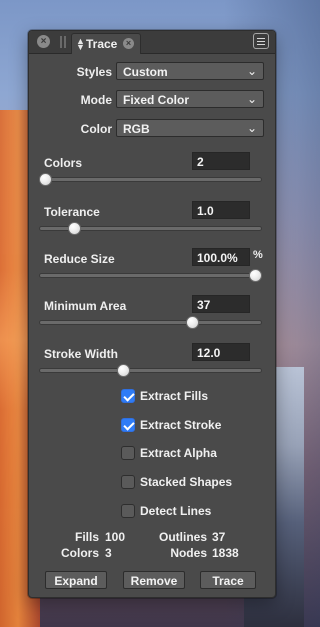 This screenshot has width=320, height=627. I want to click on stat-colors-label: Colors, so click(79, 553).